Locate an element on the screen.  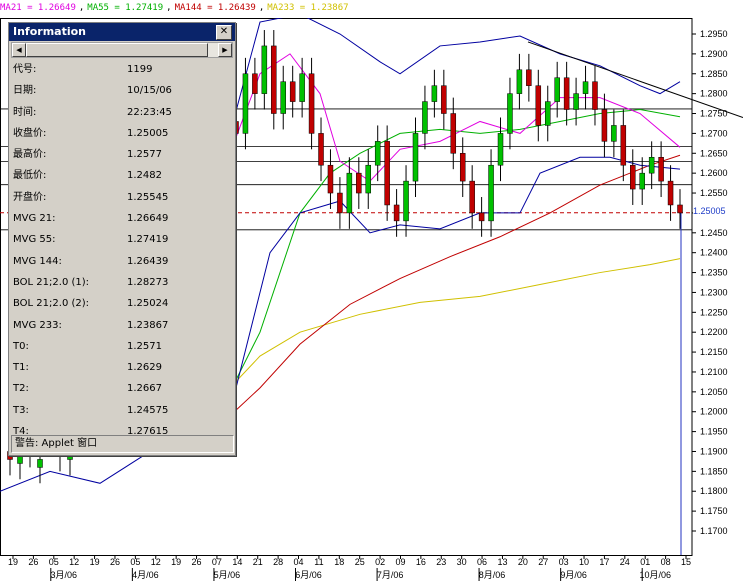
y-tick-label: 1.2050 is located at coordinates (714, 392).